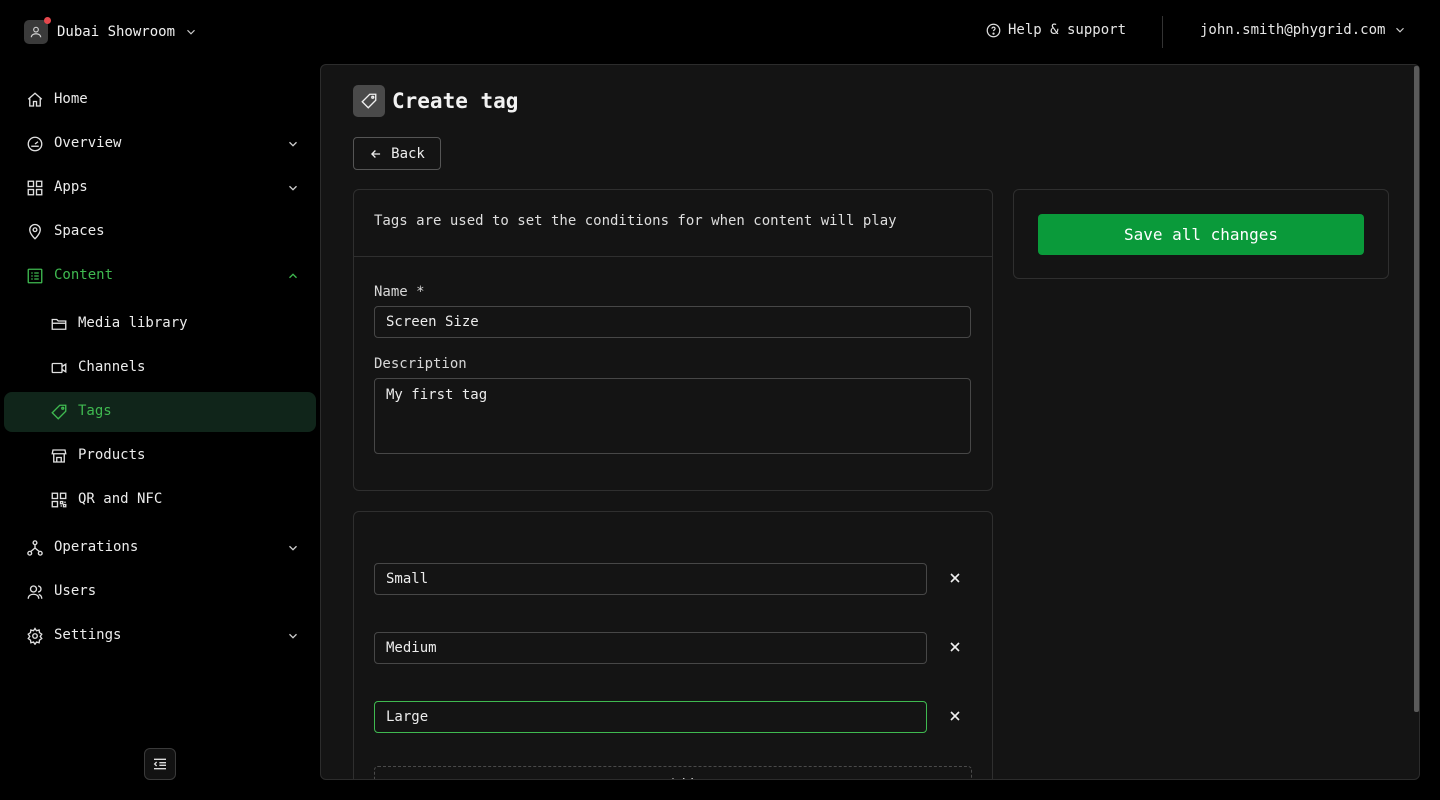  I want to click on page-icon, so click(369, 101).